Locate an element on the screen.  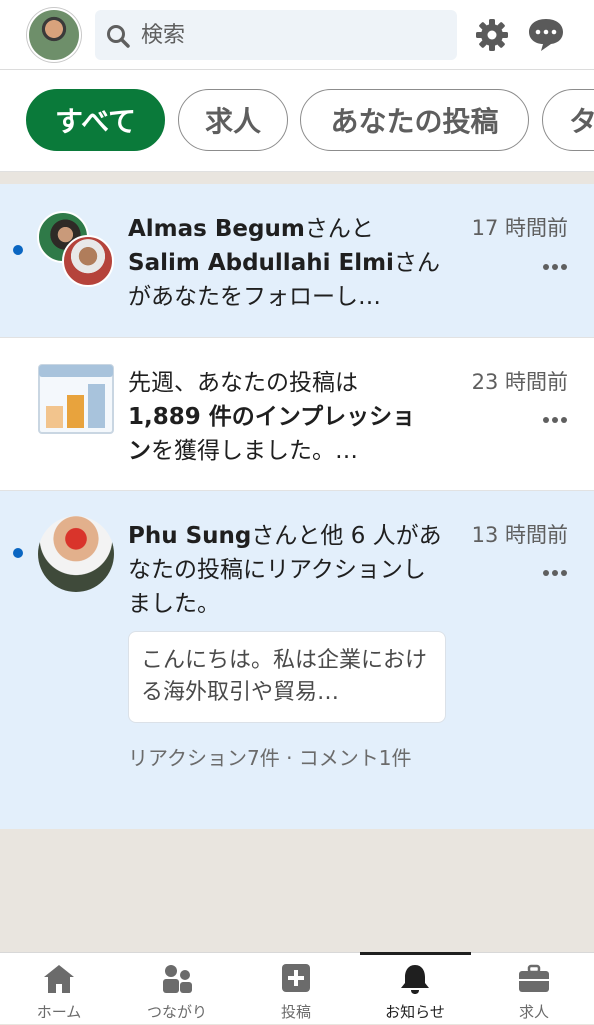
actor-name: Salim Abdullahi Elmi is located at coordinates (261, 263).